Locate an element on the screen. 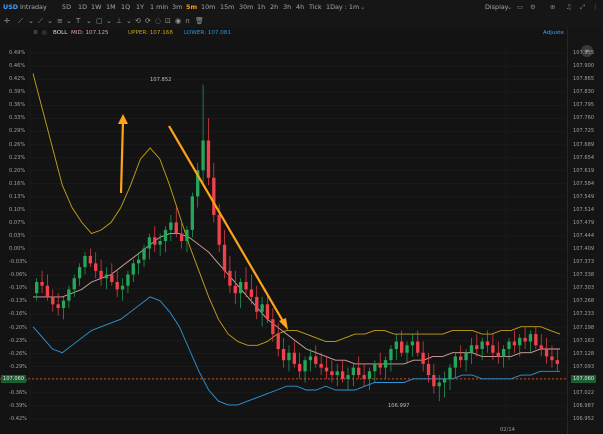  price-tick-label: 107.093 is located at coordinates (584, 366).